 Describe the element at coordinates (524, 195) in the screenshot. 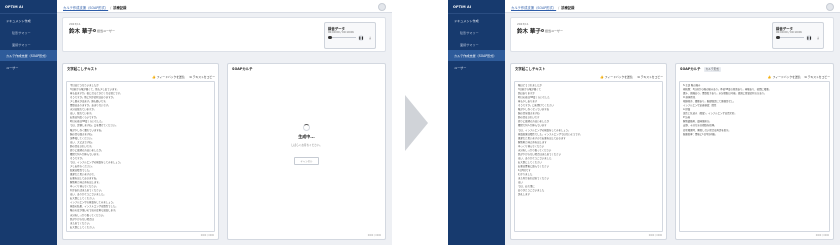

I see `transcript-line: 失礼します` at that location.